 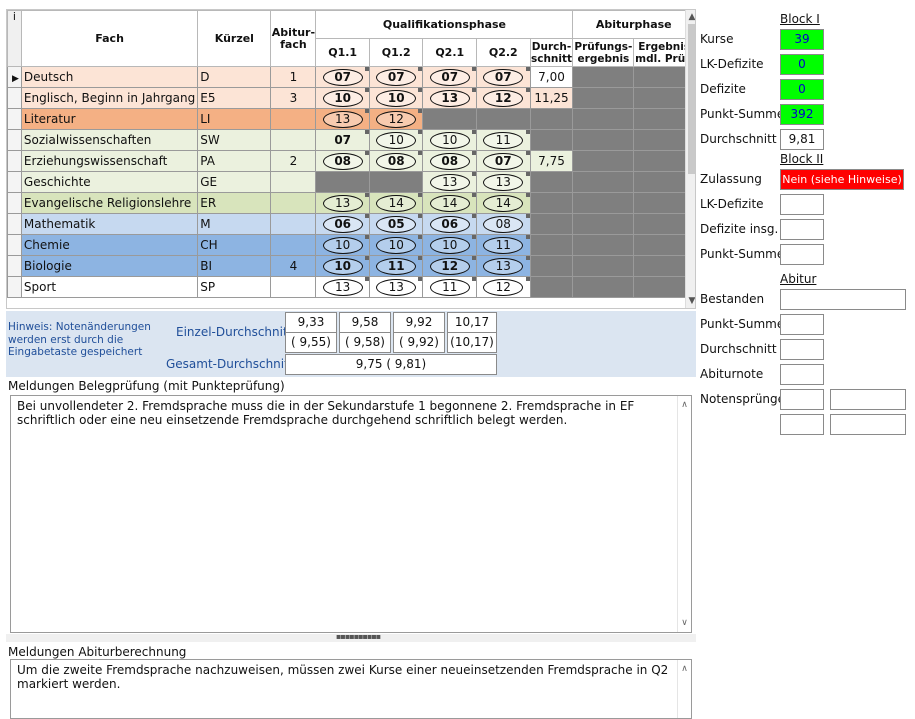 I want to click on abiturberechnung-scrollbar: ∧, so click(x=684, y=689).